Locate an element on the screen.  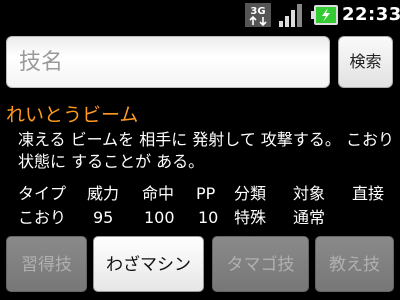
battery-charging-icon is located at coordinates (324, 15).